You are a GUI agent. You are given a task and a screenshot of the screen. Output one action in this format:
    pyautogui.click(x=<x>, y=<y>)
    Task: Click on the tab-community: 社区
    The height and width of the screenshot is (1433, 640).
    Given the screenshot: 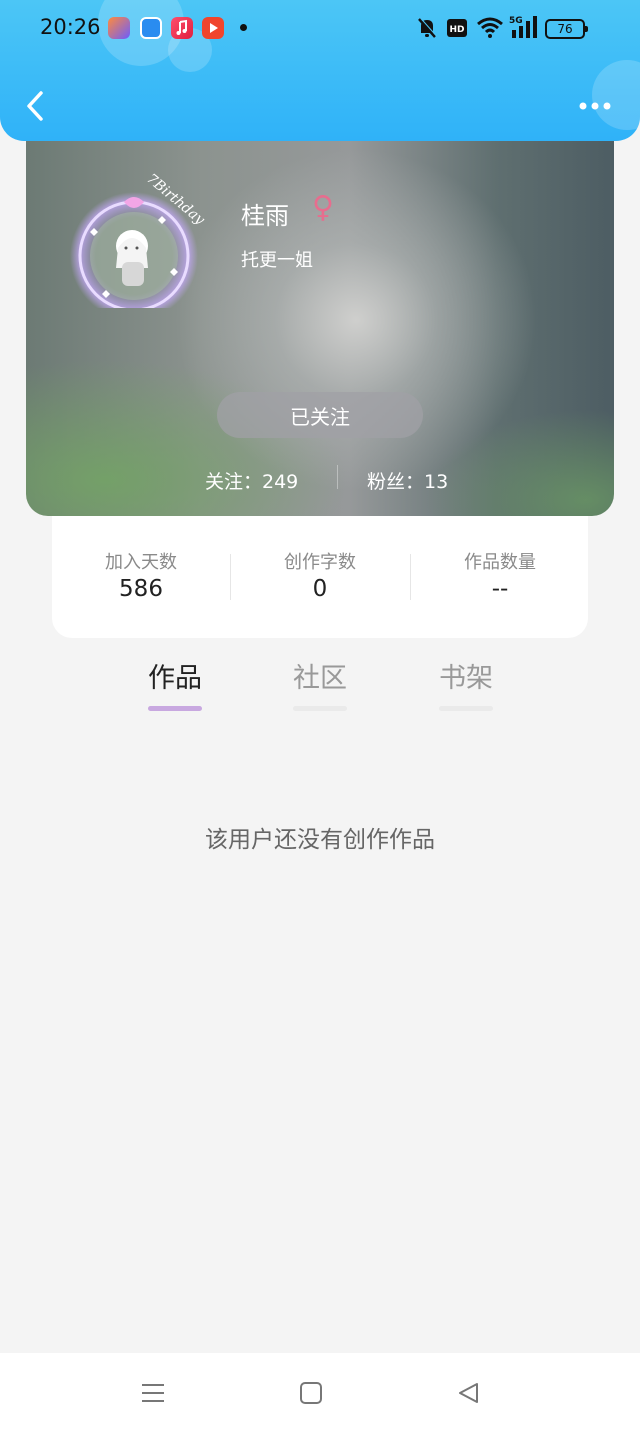 What is the action you would take?
    pyautogui.click(x=320, y=675)
    